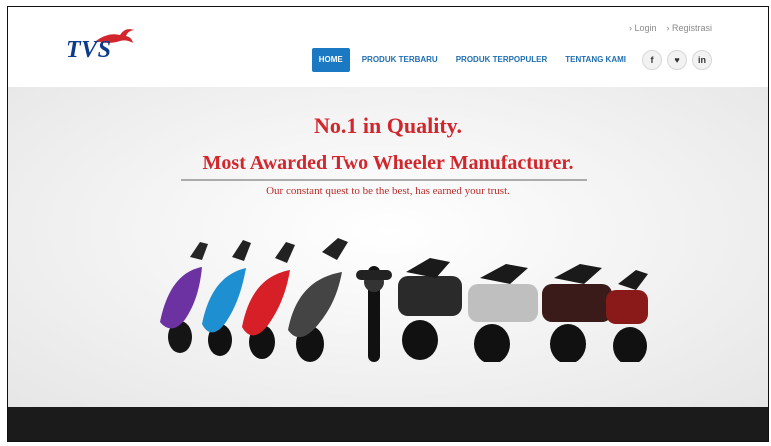  What do you see at coordinates (226, 298) in the screenshot?
I see `blue-scooter` at bounding box center [226, 298].